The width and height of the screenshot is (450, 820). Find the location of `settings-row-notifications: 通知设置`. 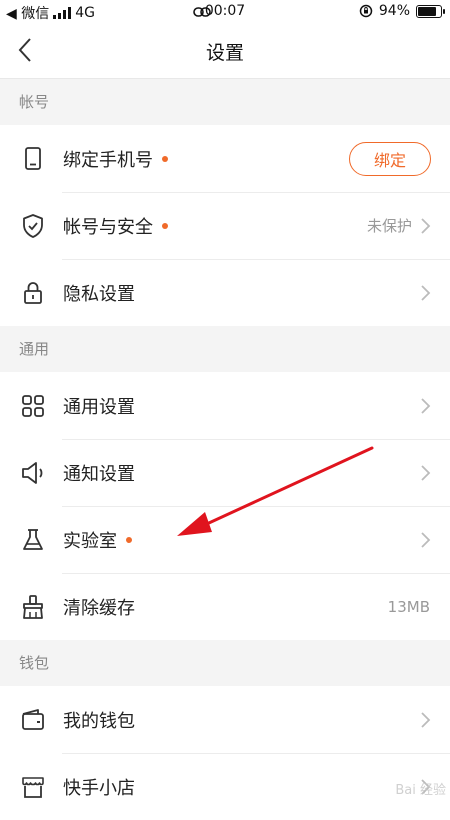

settings-row-notifications: 通知设置 is located at coordinates (225, 472).